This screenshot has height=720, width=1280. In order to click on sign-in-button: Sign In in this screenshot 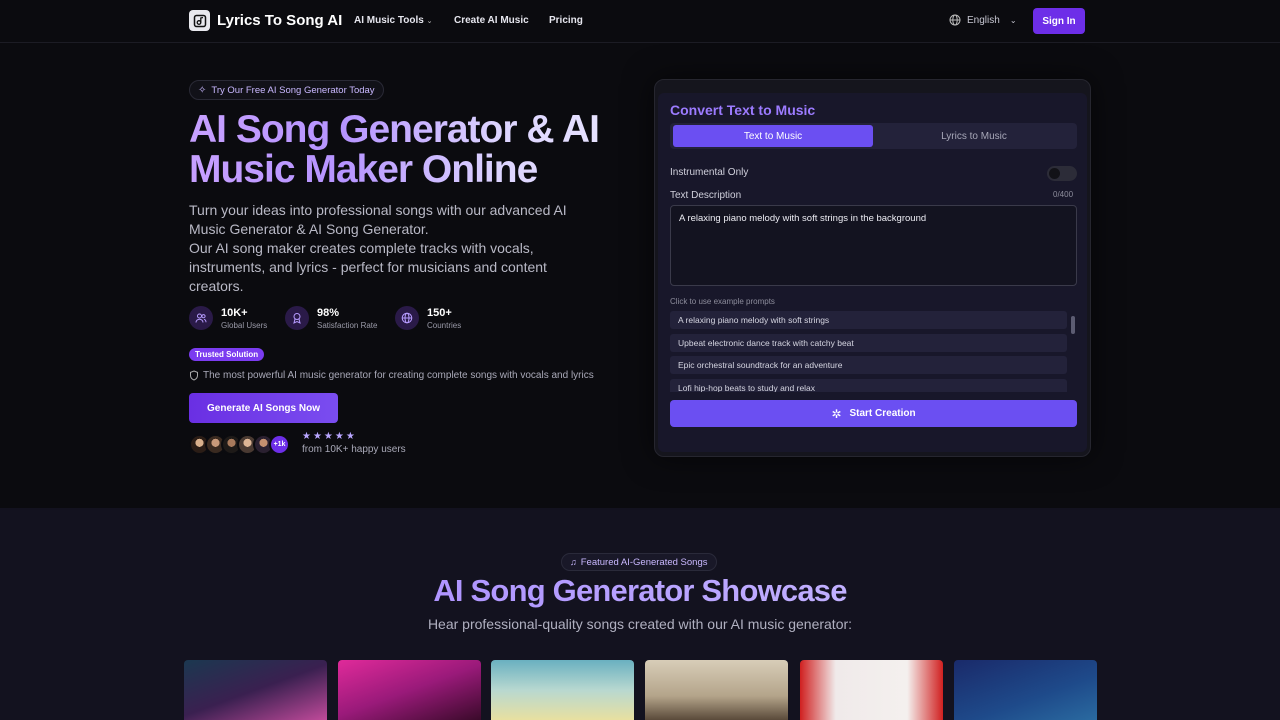, I will do `click(1059, 21)`.